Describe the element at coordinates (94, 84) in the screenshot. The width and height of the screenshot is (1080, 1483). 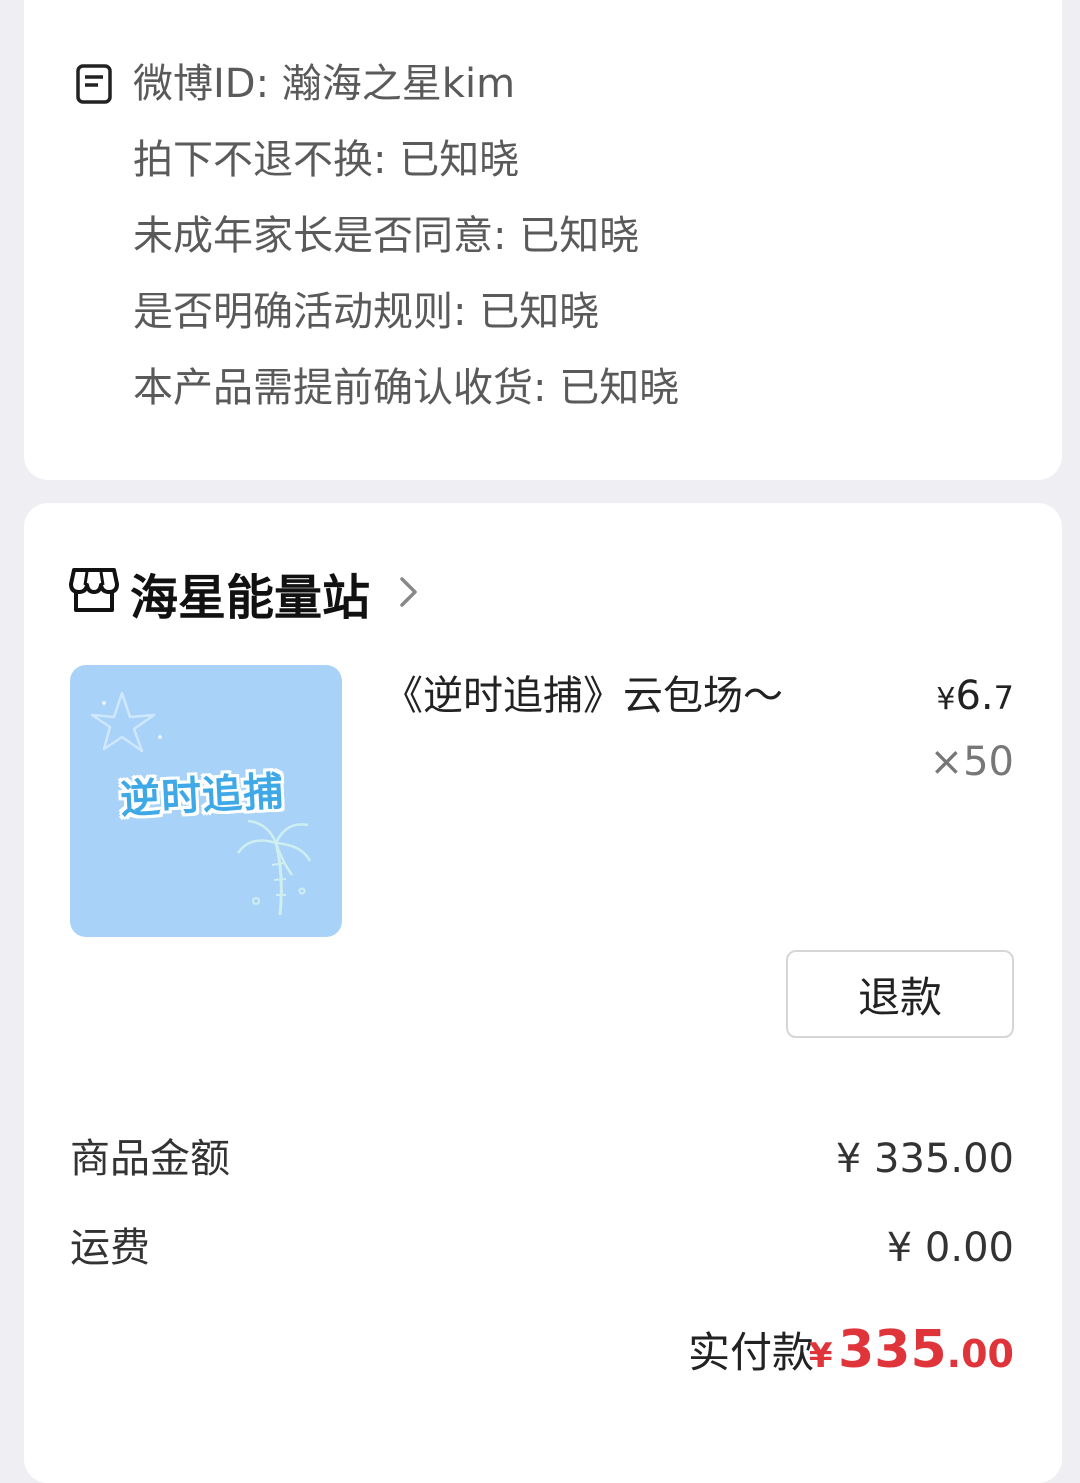
I see `note-icon` at that location.